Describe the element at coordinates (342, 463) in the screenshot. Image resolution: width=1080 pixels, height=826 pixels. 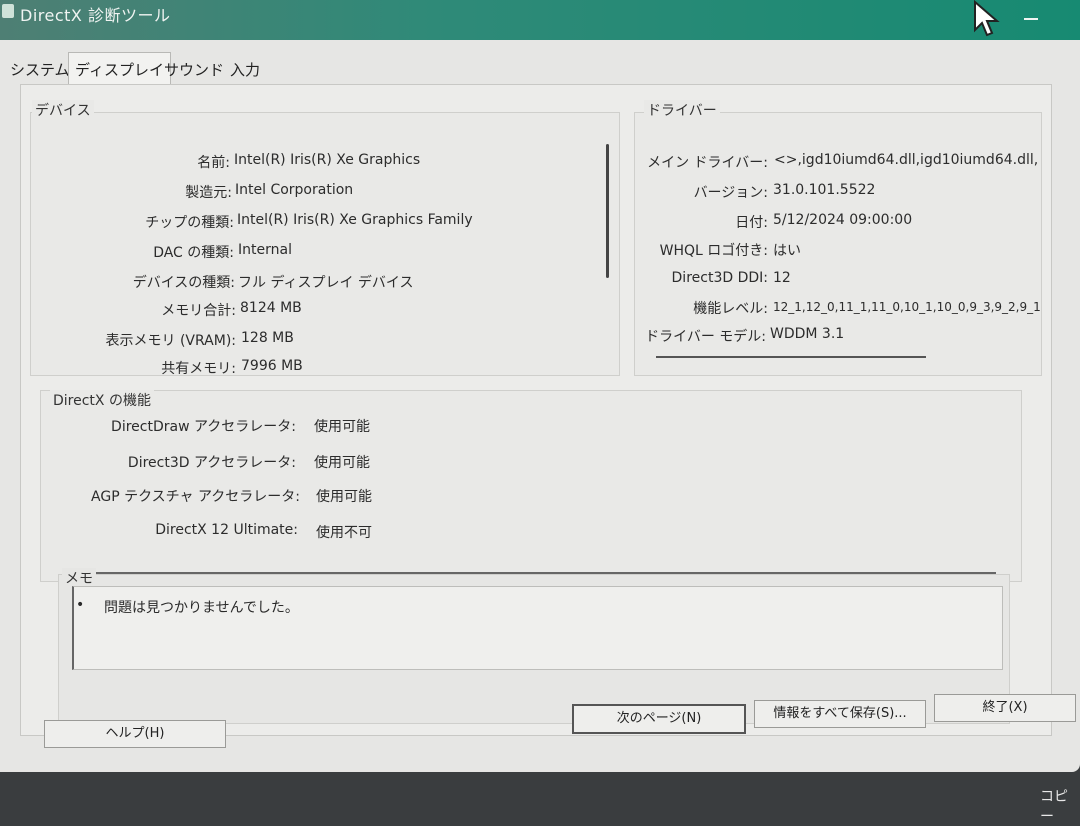
I see `direct3d-value: 使用可能` at that location.